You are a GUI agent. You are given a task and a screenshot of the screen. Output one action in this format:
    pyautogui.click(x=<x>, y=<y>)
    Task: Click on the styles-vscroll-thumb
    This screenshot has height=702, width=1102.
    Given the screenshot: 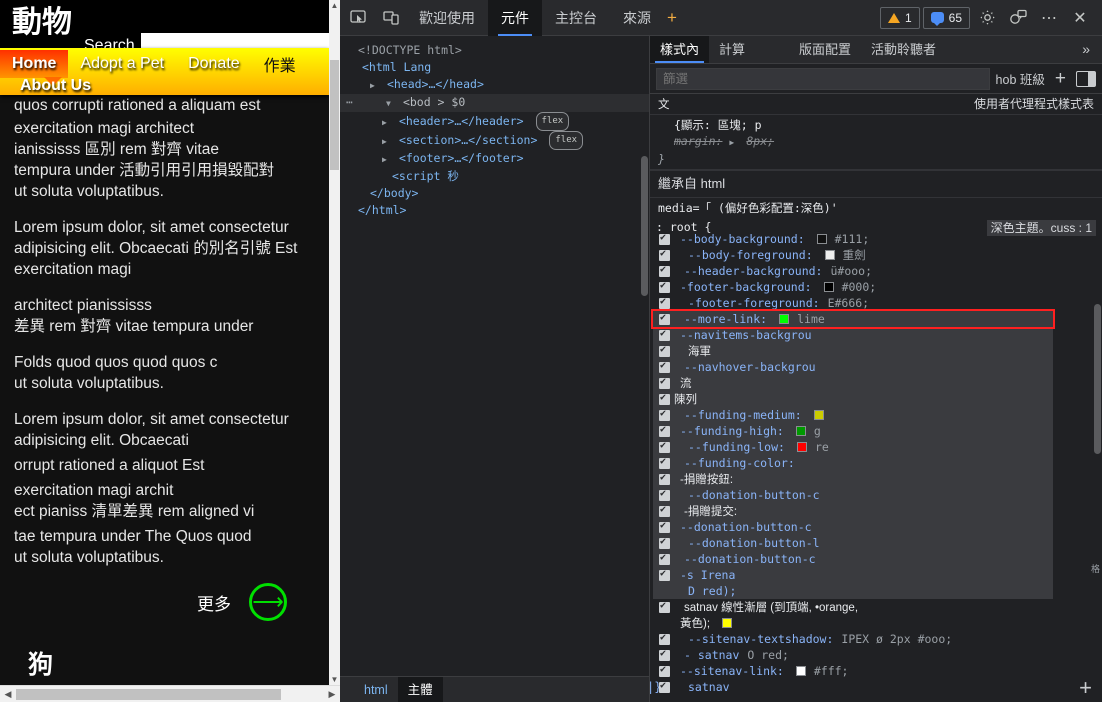 What is the action you would take?
    pyautogui.click(x=1097, y=379)
    